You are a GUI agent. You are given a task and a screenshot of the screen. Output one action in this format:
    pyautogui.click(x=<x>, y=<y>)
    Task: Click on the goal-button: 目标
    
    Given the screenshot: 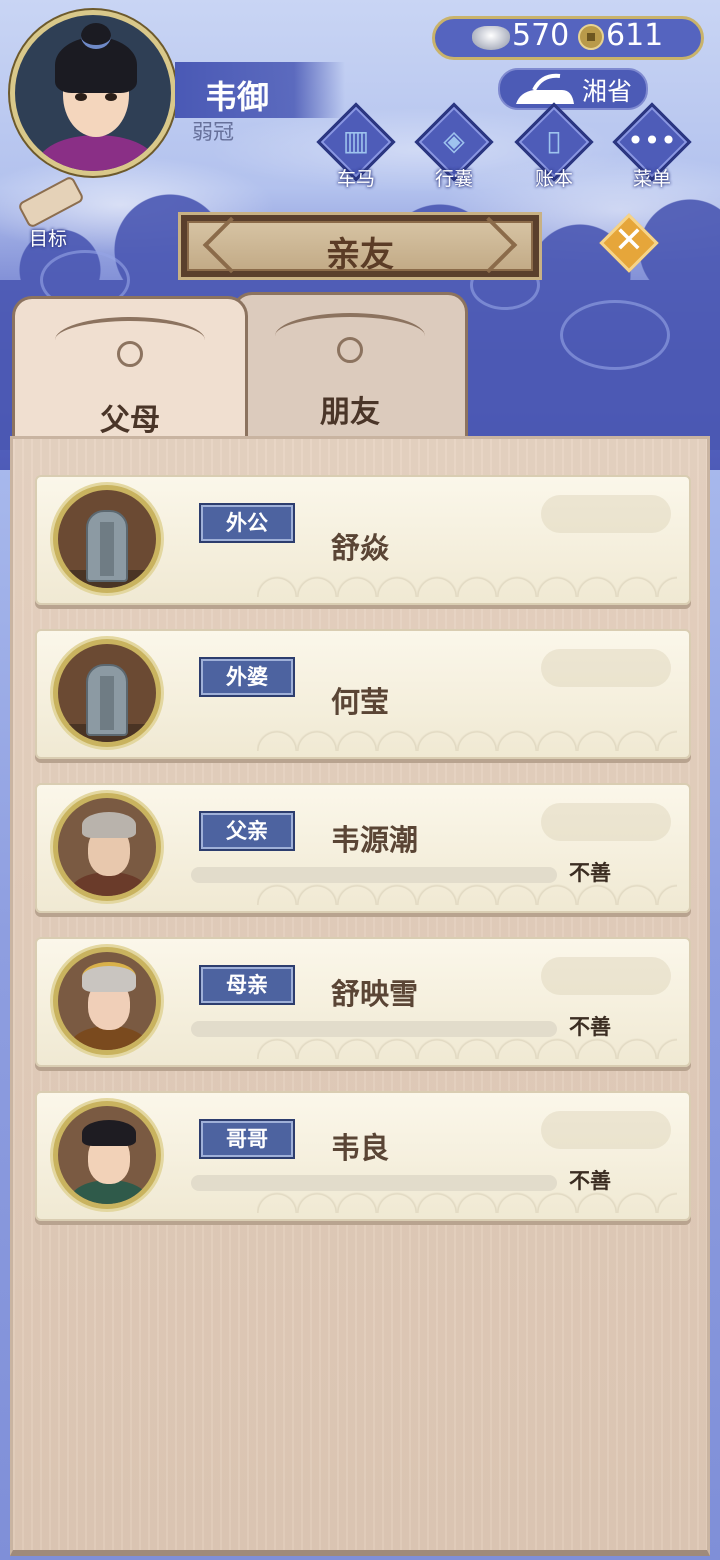 What is the action you would take?
    pyautogui.click(x=48, y=212)
    